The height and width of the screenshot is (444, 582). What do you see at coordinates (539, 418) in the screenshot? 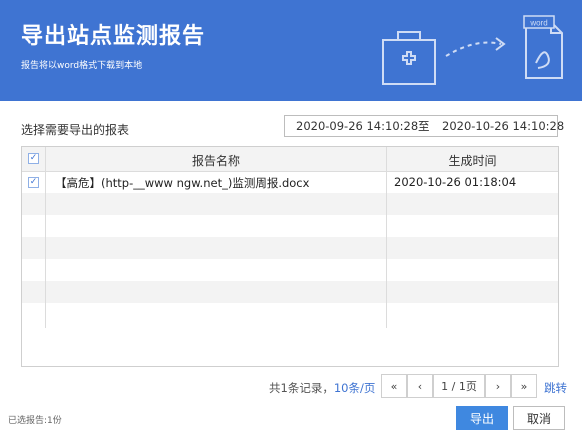
I see `cancel-button: 取消` at bounding box center [539, 418].